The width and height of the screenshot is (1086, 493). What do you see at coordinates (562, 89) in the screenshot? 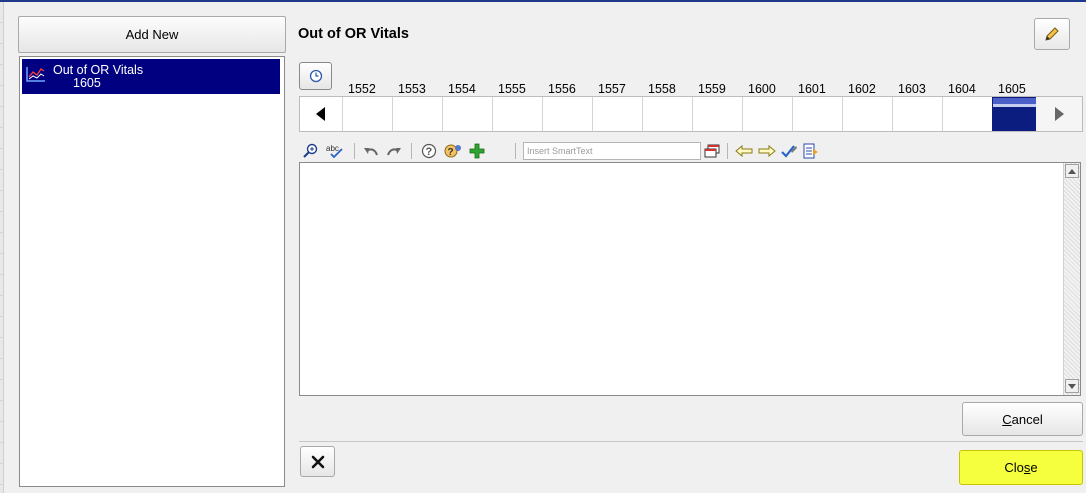
I see `time-label: 1556` at bounding box center [562, 89].